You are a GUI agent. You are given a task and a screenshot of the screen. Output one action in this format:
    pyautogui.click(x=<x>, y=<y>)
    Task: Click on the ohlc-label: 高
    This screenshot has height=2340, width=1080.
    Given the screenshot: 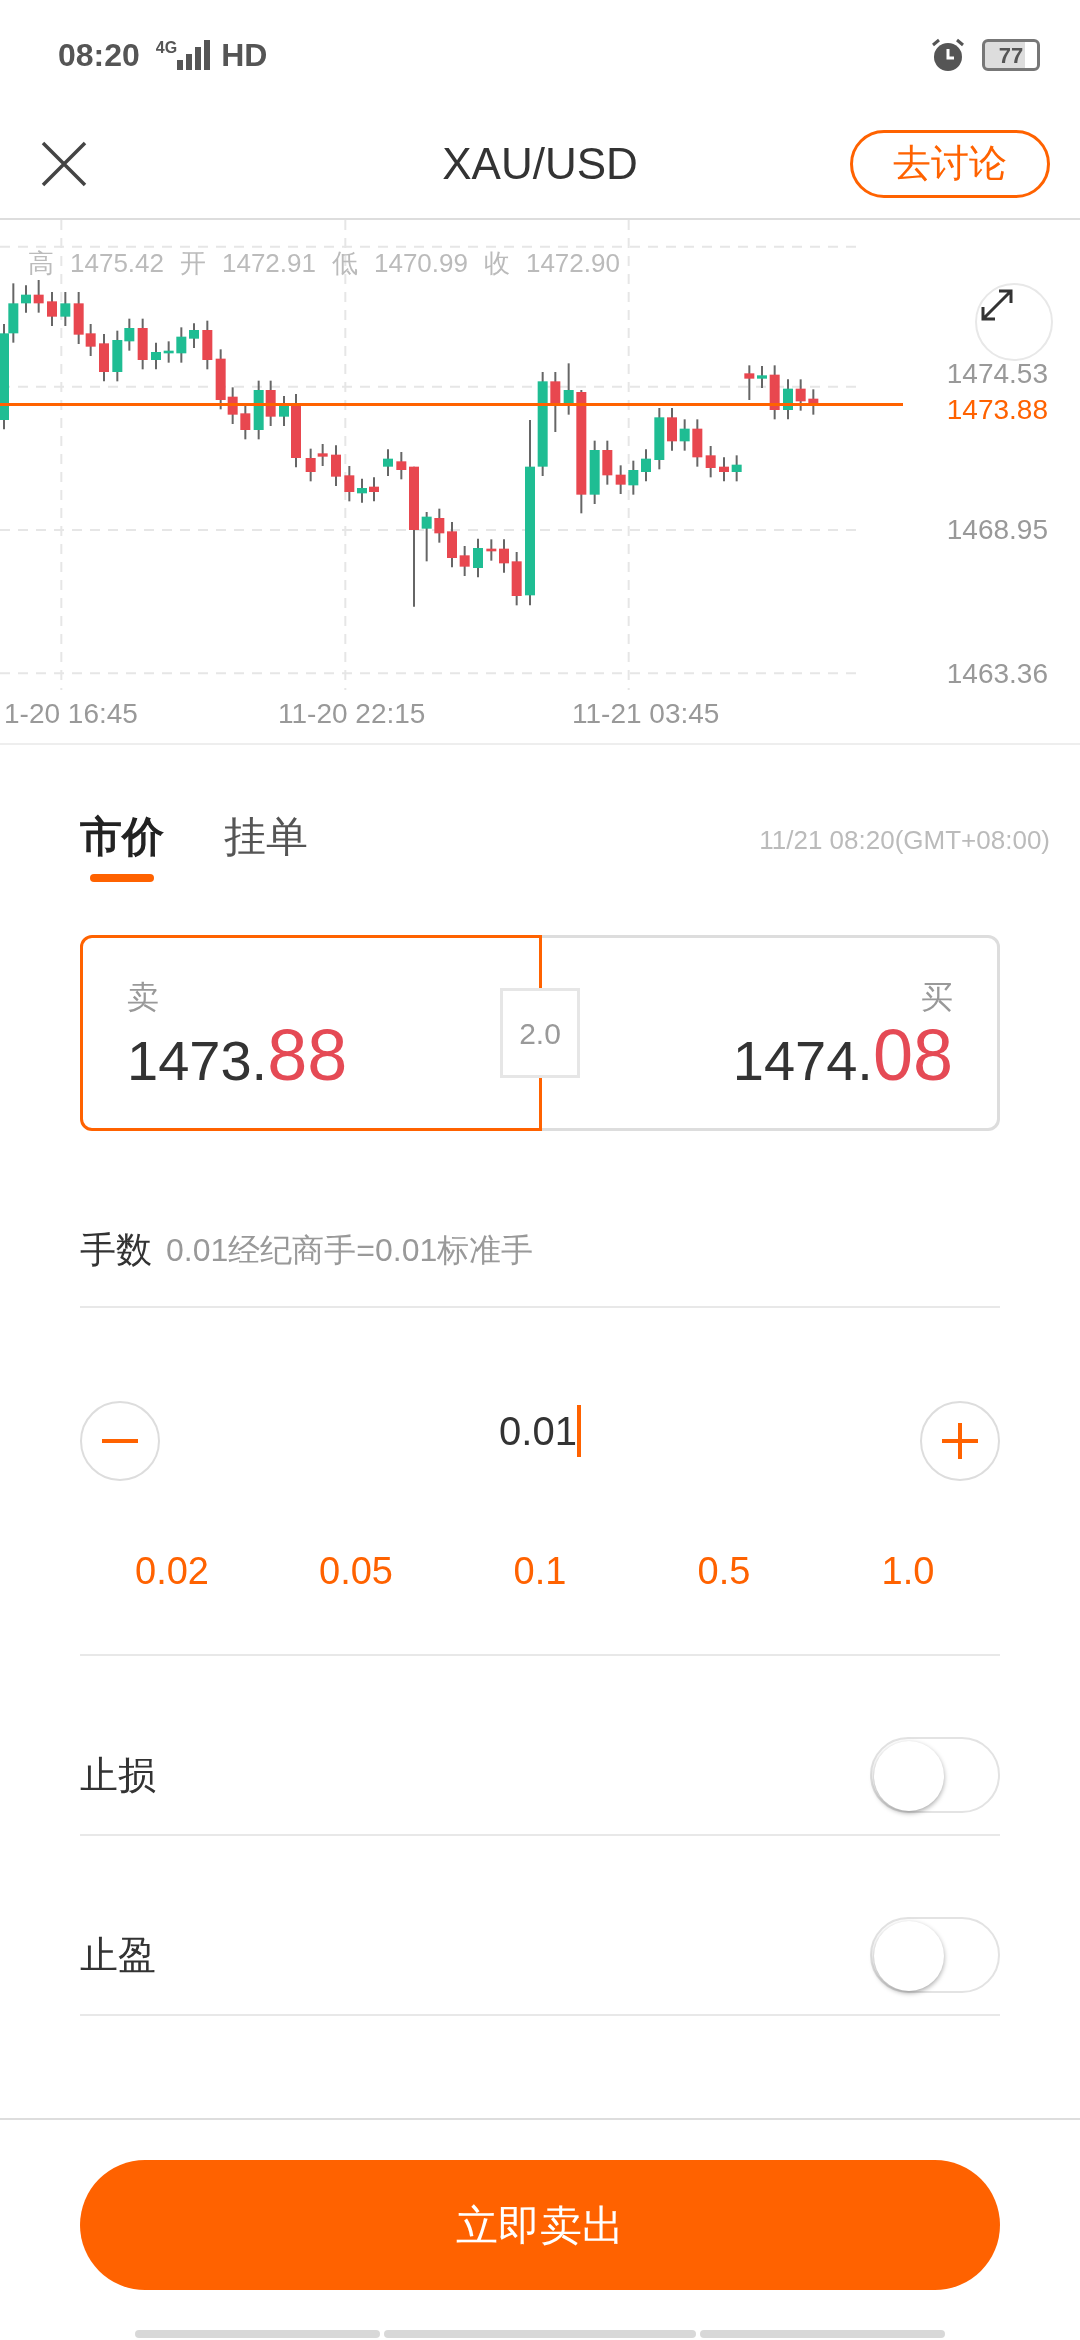 What is the action you would take?
    pyautogui.click(x=41, y=263)
    